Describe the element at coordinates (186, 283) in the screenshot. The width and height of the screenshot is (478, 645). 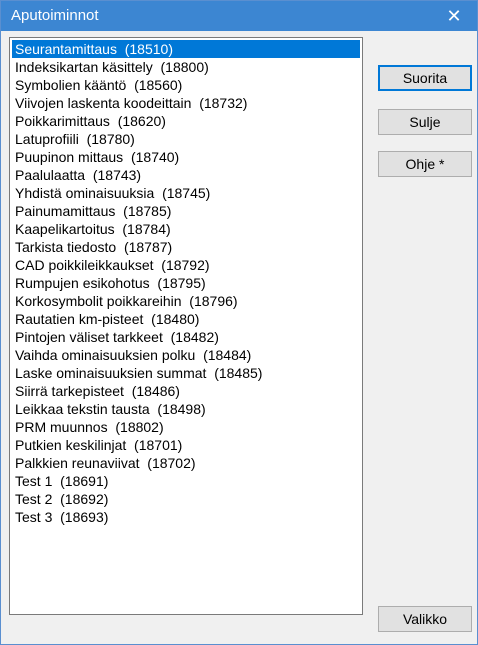
I see `list-item: Rumpujen esikohotus (18795)` at that location.